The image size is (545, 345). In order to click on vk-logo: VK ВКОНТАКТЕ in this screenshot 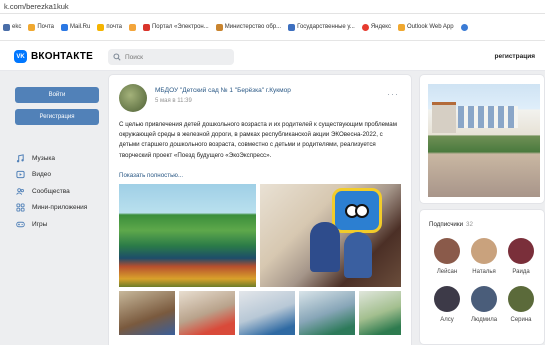, I will do `click(53, 56)`.